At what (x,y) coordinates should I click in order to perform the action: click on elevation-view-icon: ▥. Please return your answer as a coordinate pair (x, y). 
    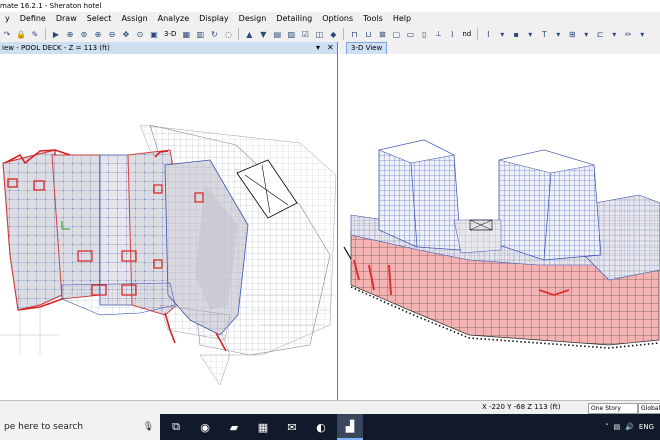
    Looking at the image, I should click on (200, 34).